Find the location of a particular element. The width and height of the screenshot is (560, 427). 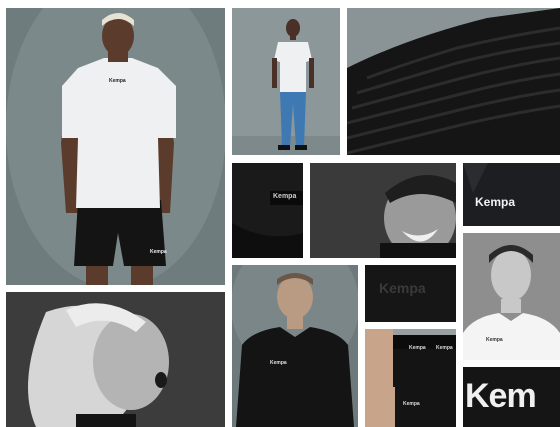

photo-sleeve-patch: Kempa is located at coordinates (267, 210).